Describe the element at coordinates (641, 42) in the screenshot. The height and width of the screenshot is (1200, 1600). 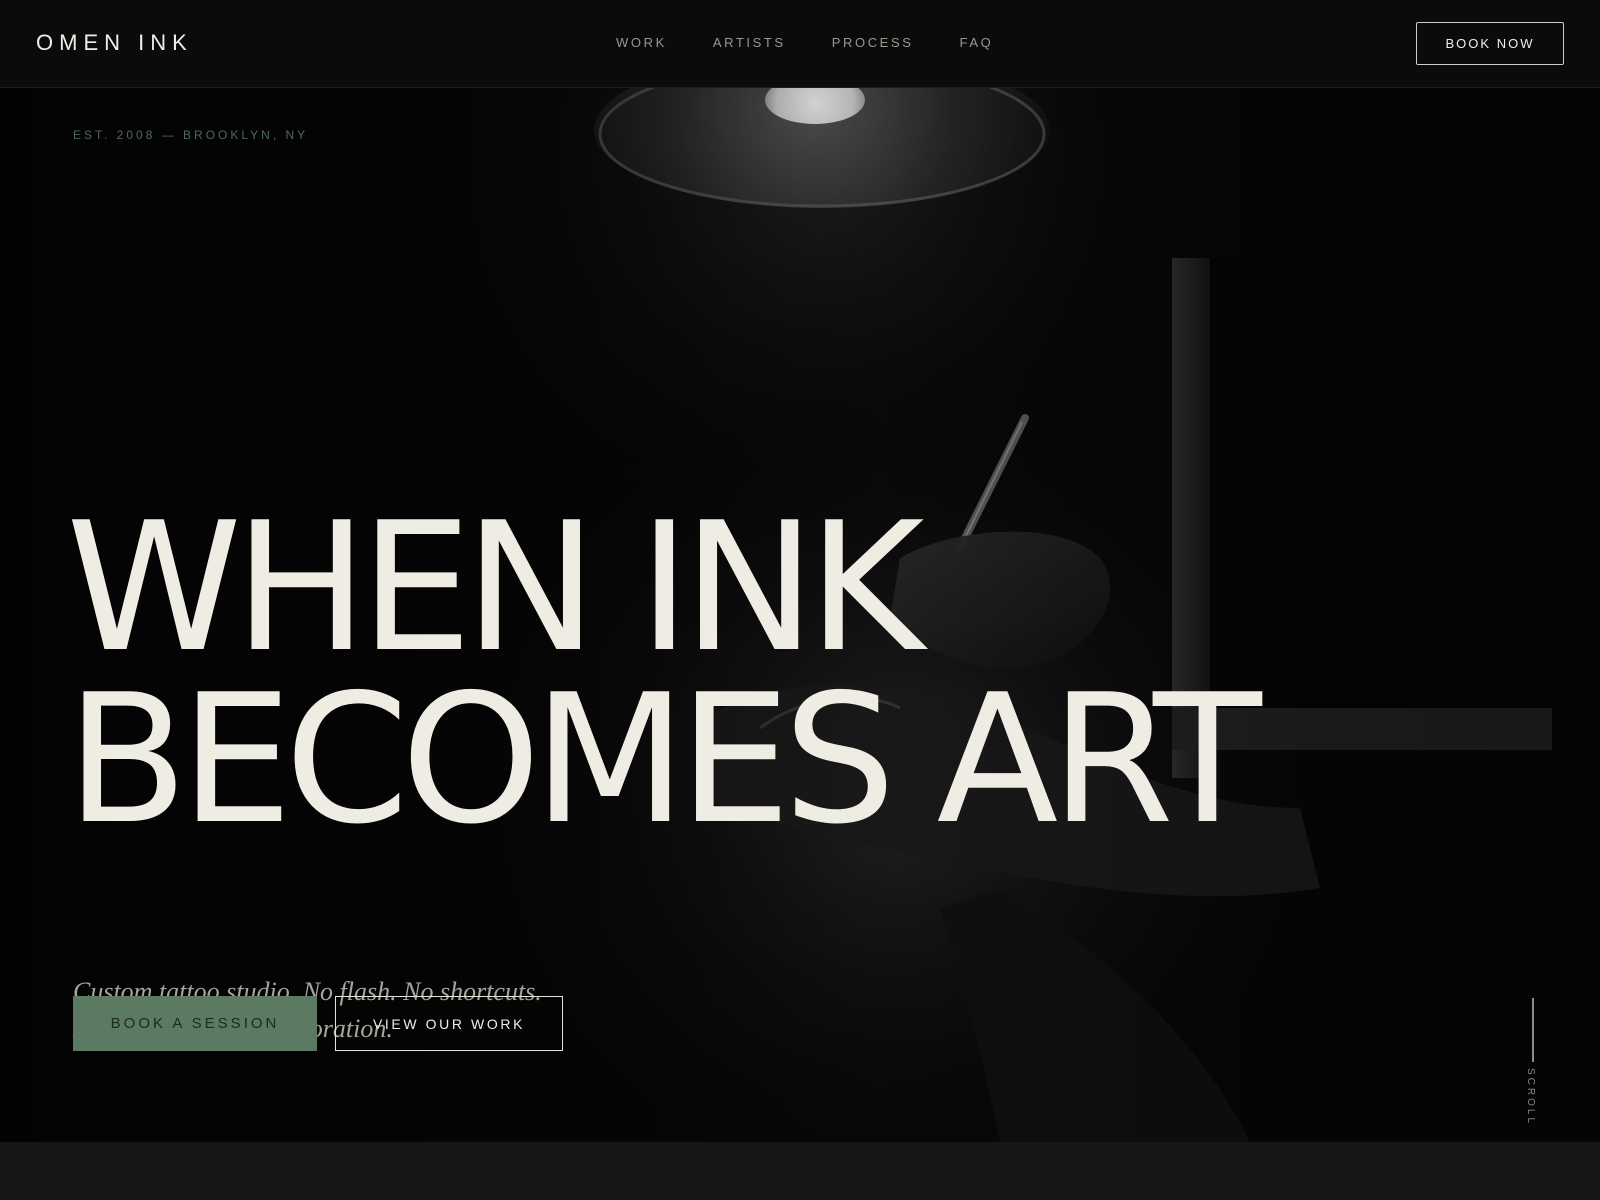
I see `nav-work-link: WORK` at that location.